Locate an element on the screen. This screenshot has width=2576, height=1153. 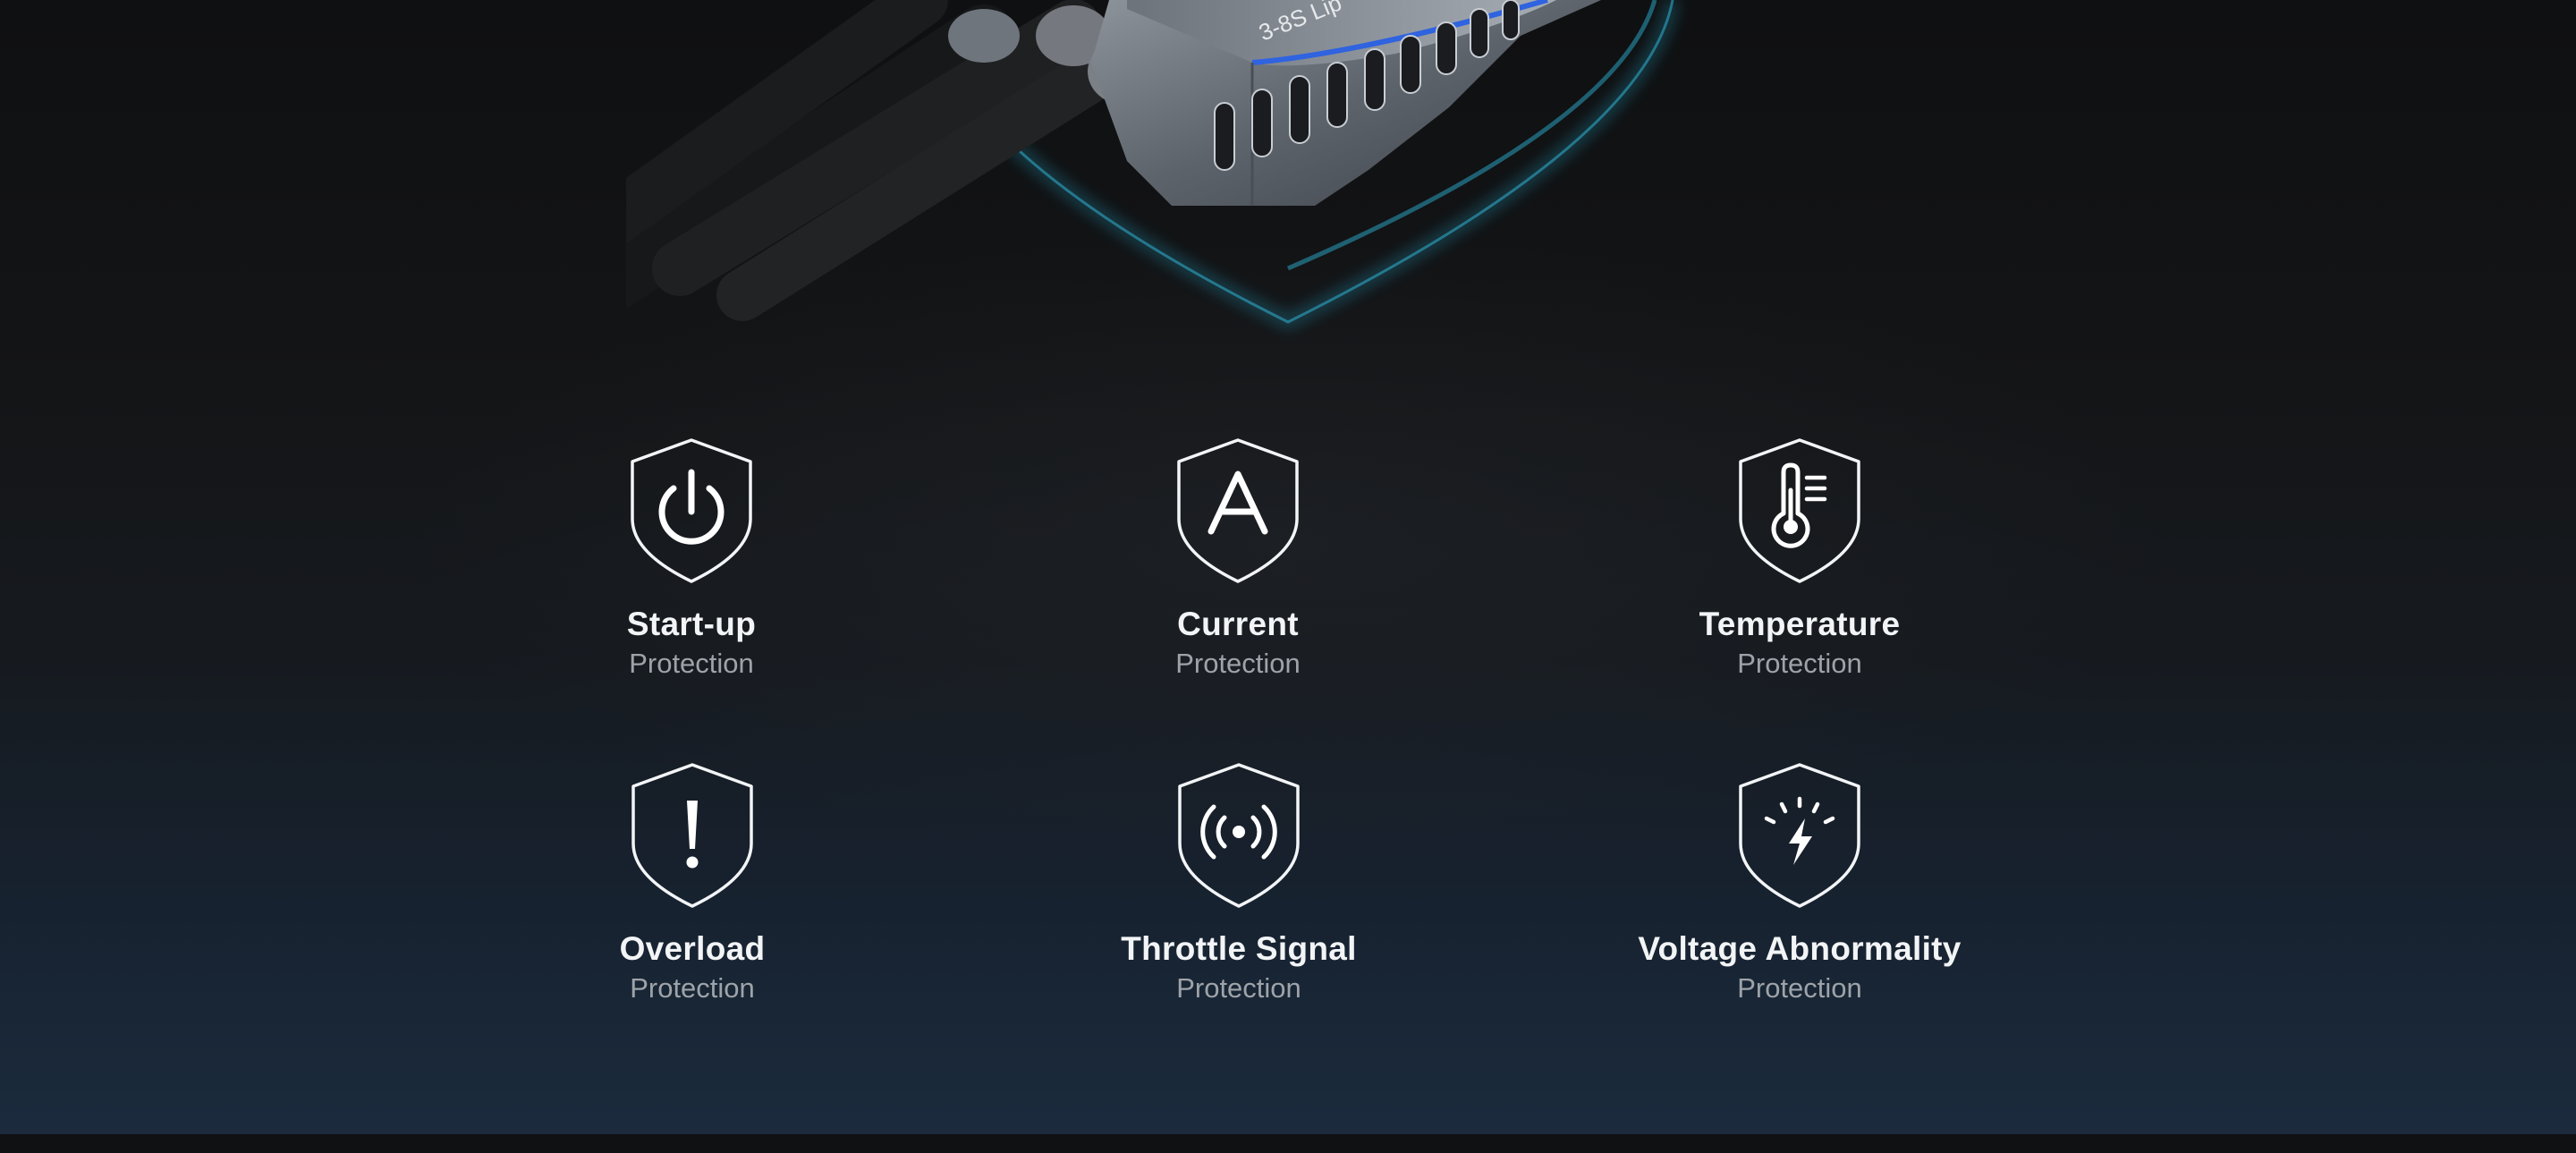
feature-title: Overload is located at coordinates (692, 948).